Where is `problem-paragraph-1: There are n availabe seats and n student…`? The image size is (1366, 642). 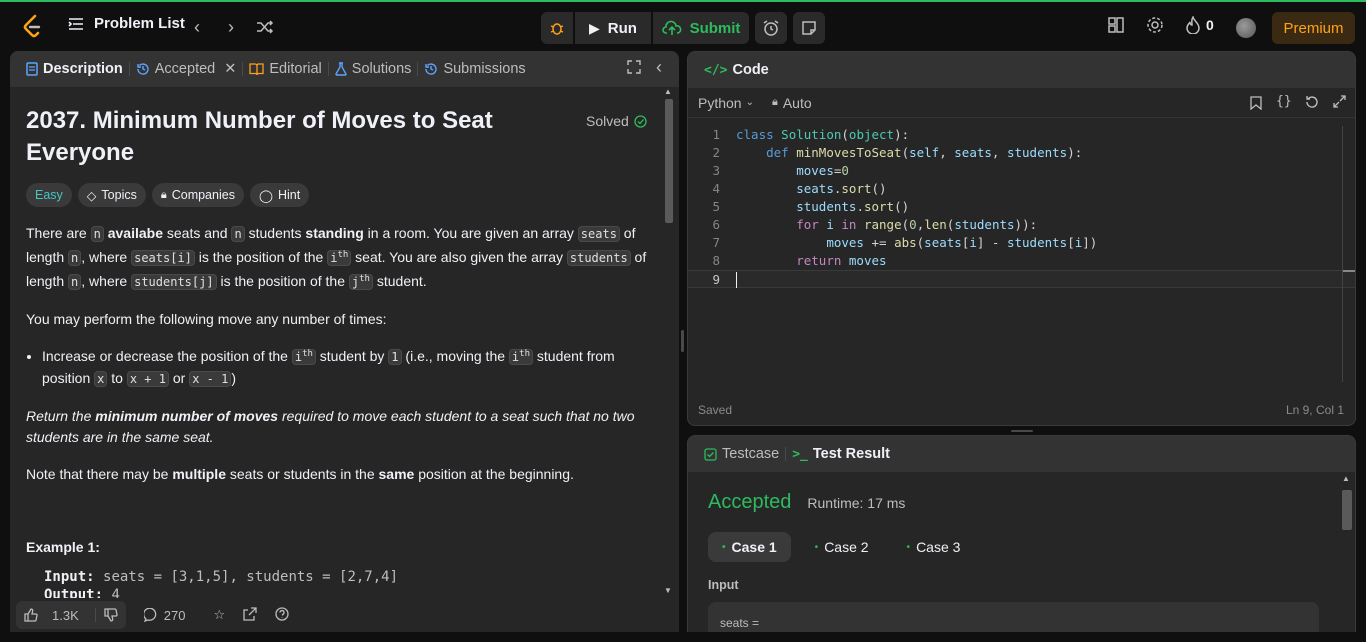 problem-paragraph-1: There are n availabe seats and n student… is located at coordinates (336, 257).